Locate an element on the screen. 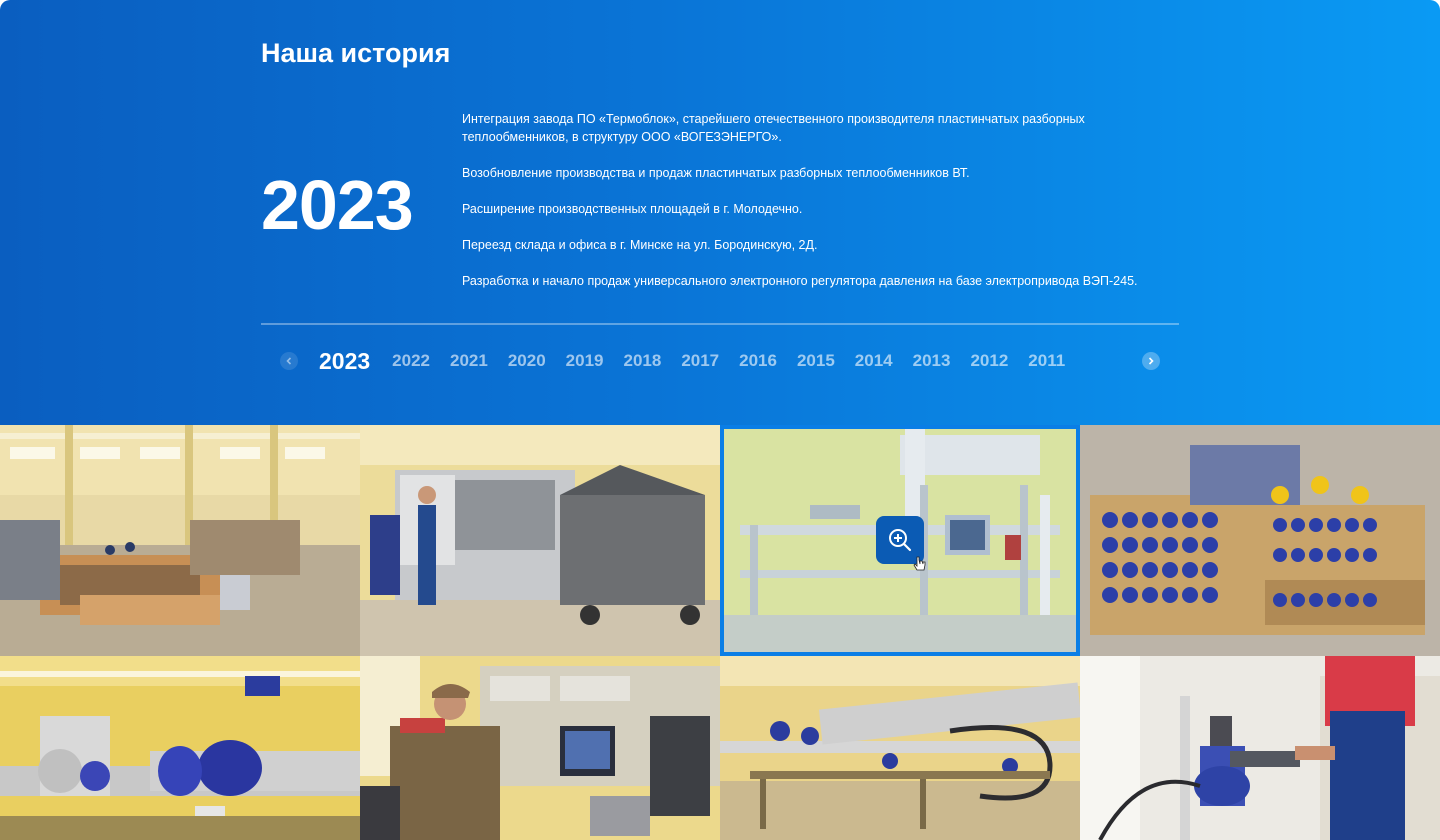  gallery-photo-worker-at-test-bench is located at coordinates (540, 748).